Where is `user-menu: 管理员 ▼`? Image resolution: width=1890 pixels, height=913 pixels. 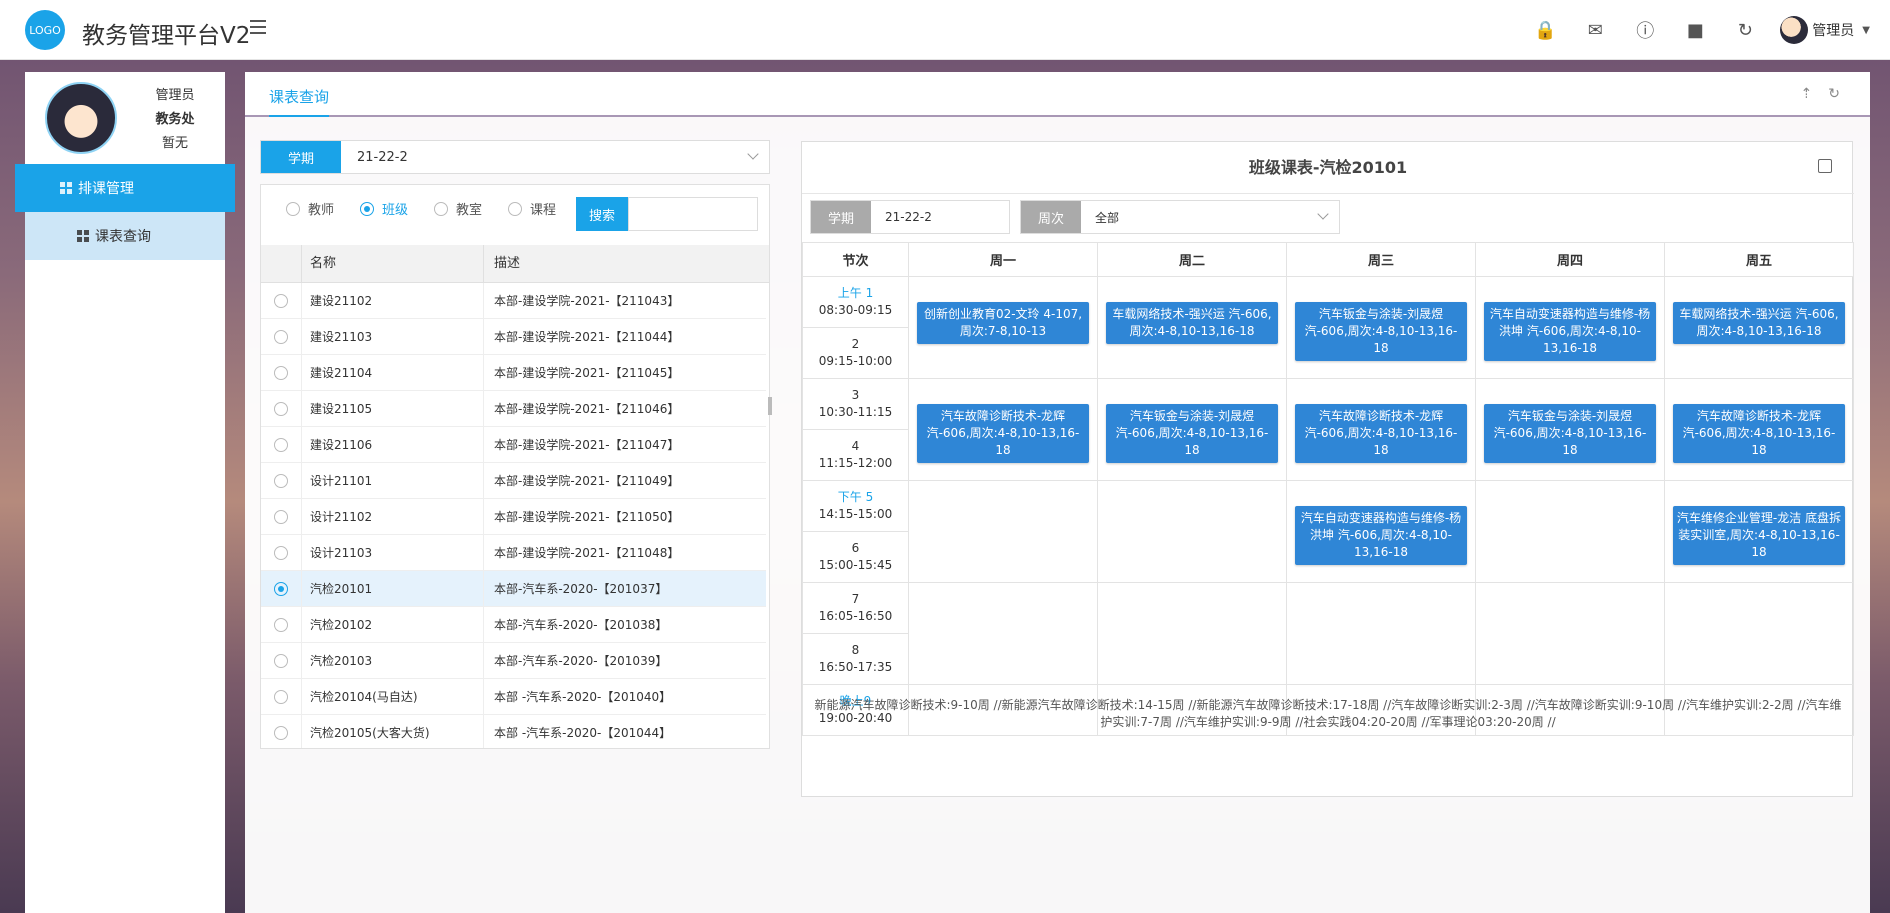 user-menu: 管理员 ▼ is located at coordinates (1825, 30).